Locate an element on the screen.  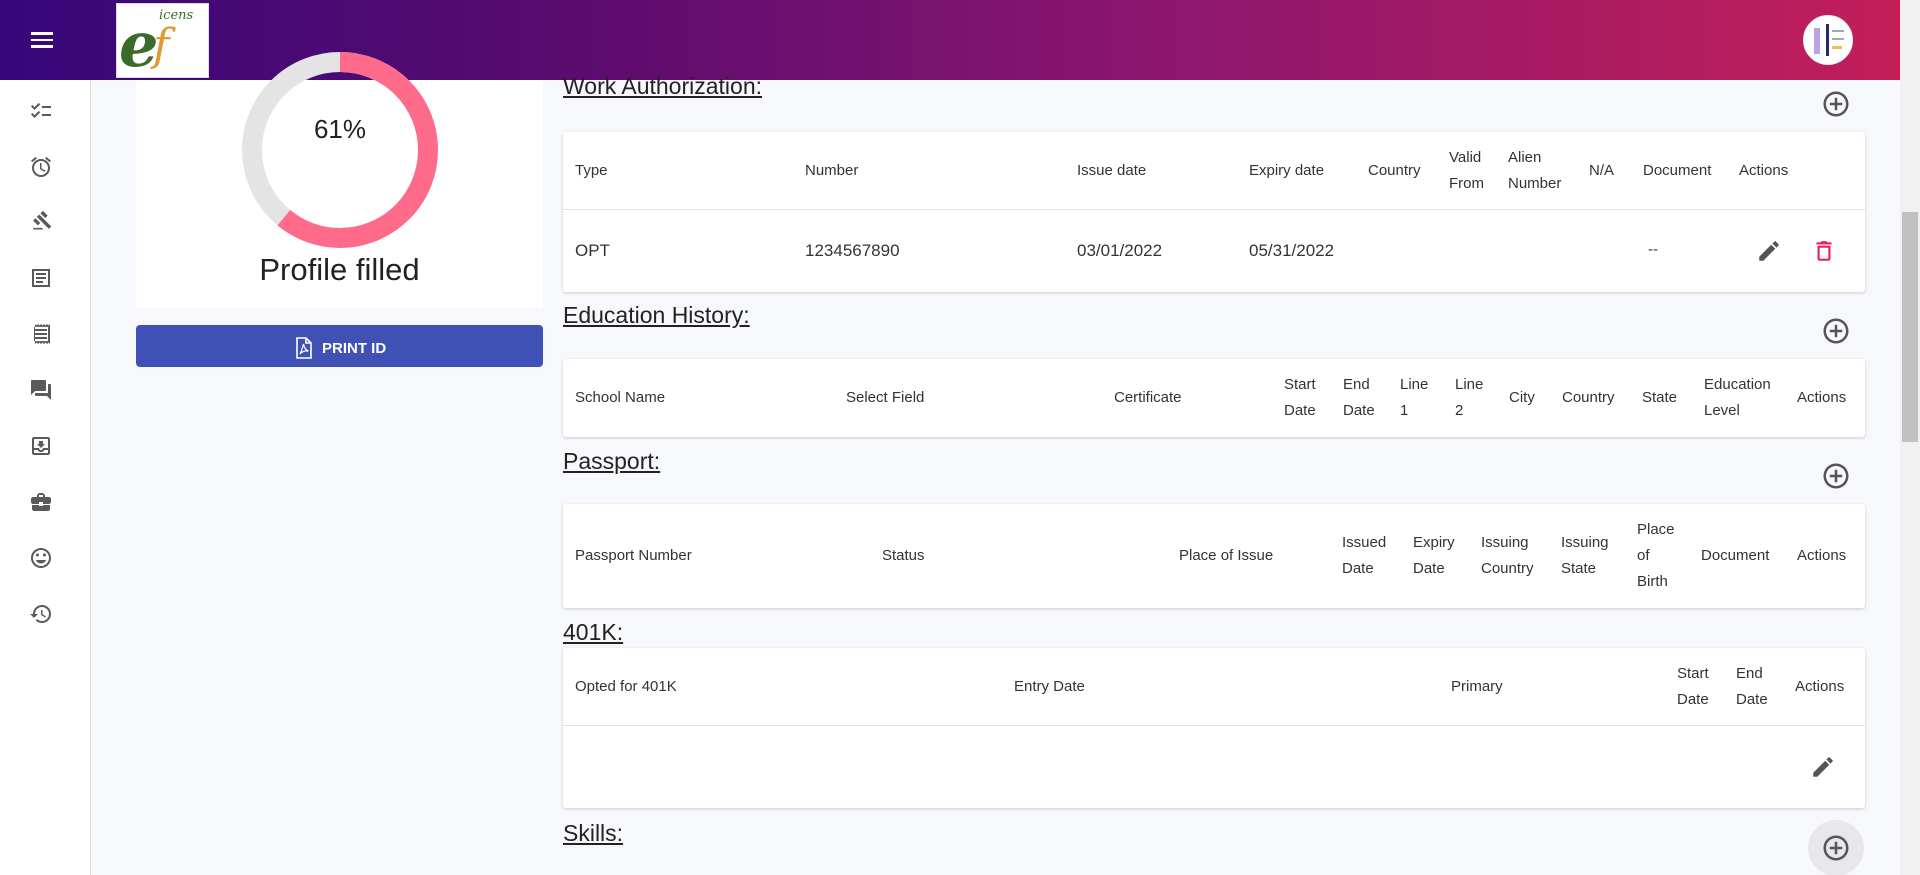
cell-number: 1234567890 is located at coordinates (852, 250).